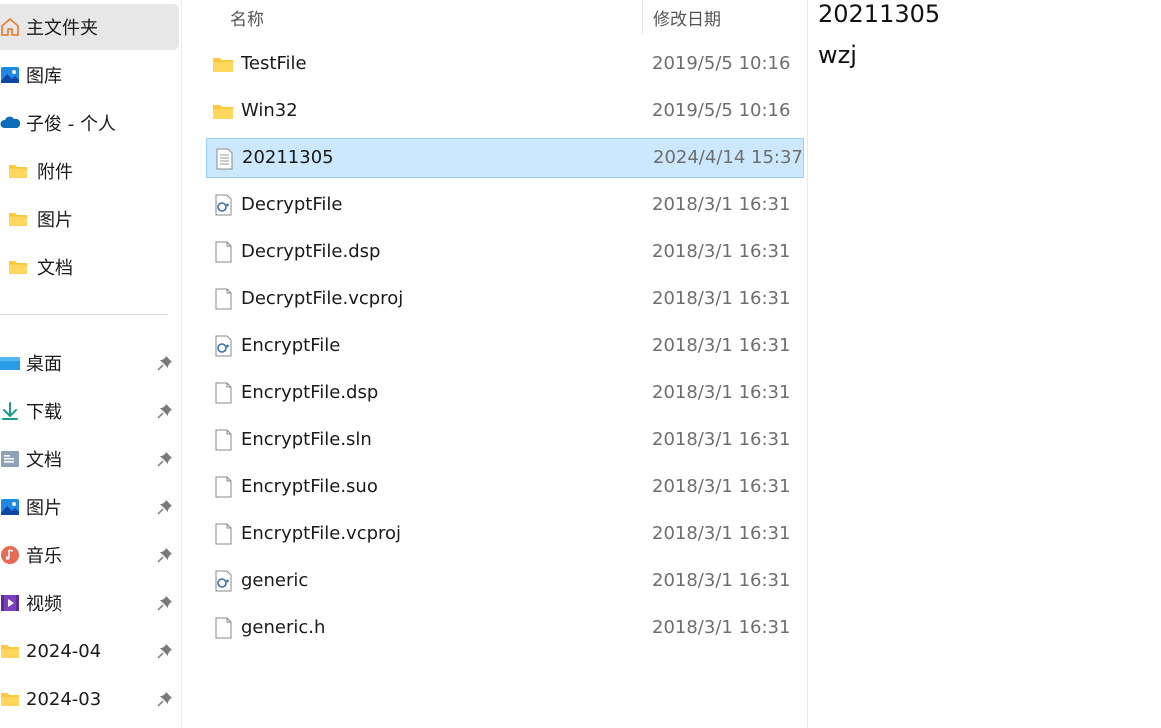 The image size is (1161, 728). What do you see at coordinates (505, 393) in the screenshot?
I see `file-row: EncryptFile.dsp 2018/3/1 16:31` at bounding box center [505, 393].